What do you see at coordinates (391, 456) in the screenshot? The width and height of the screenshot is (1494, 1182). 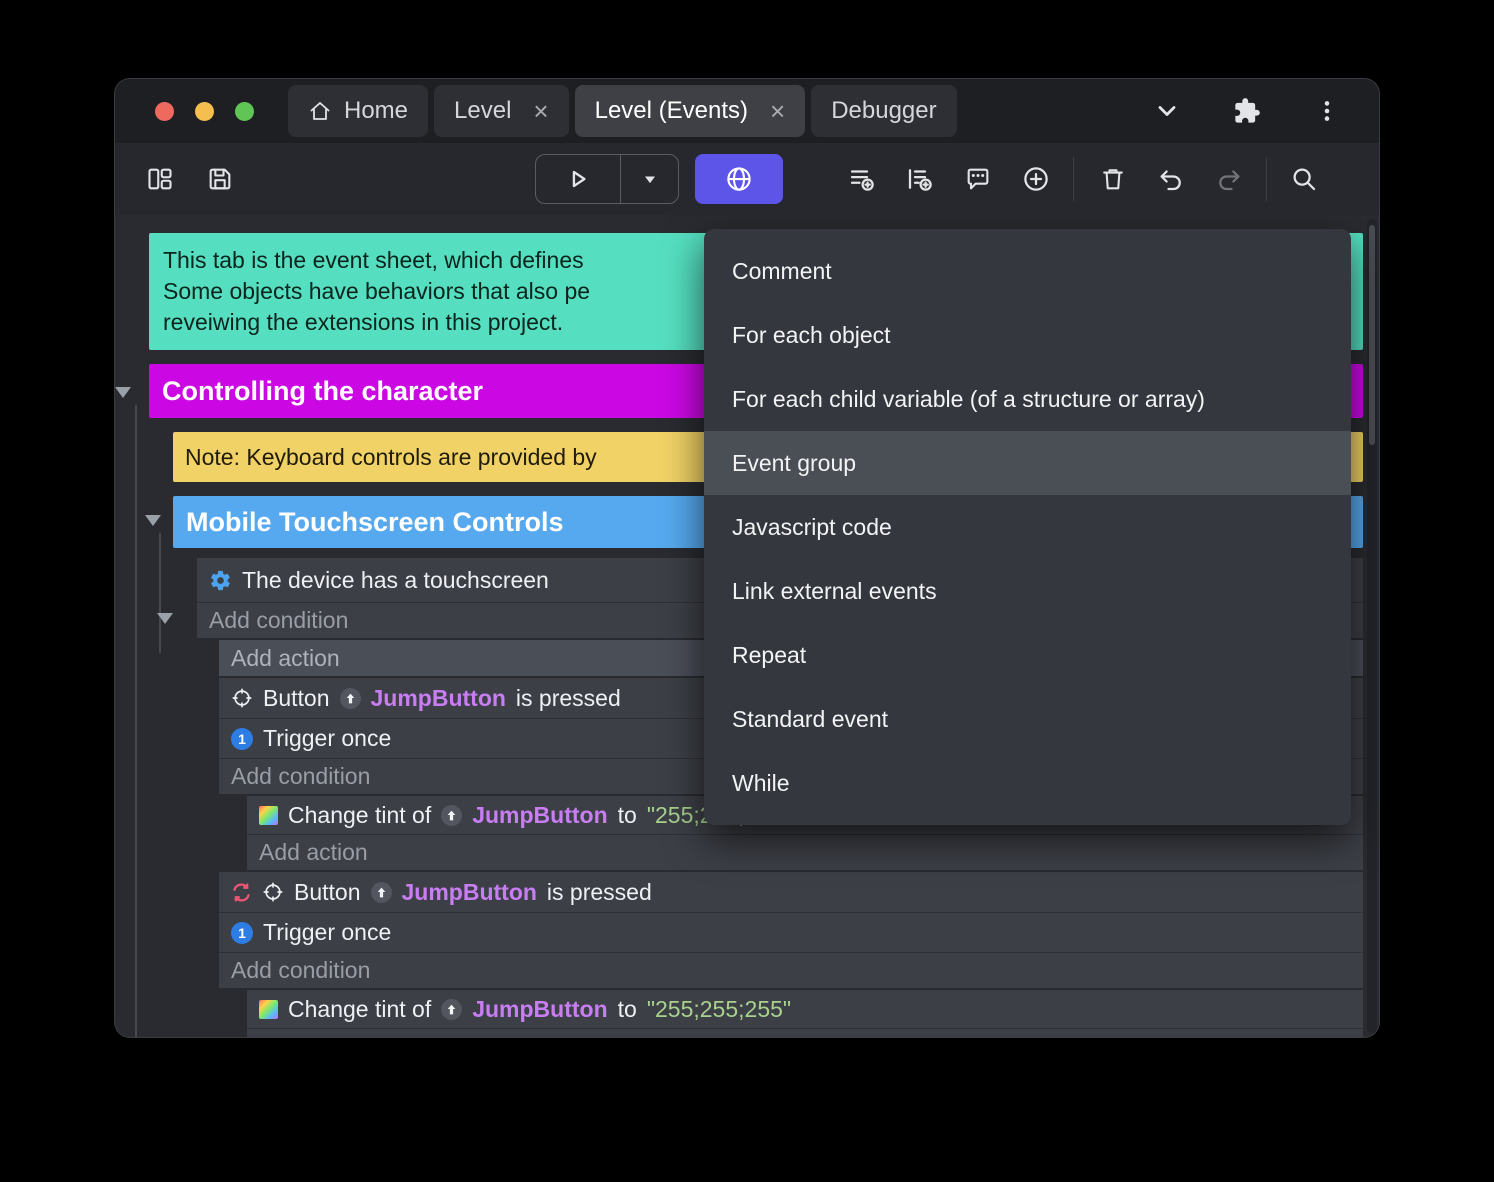 I see `note-text: Note: Keyboard controls are provided by` at bounding box center [391, 456].